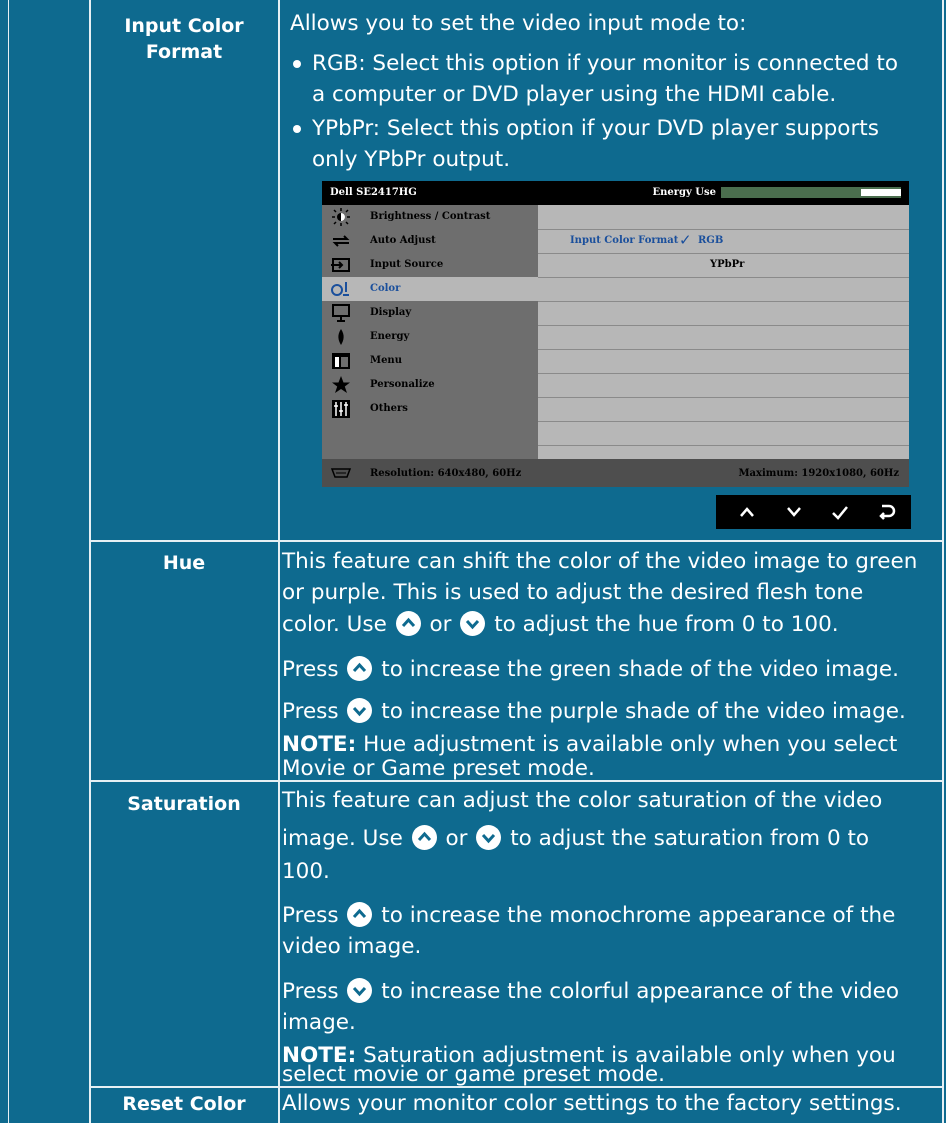 The image size is (946, 1123). I want to click on osd-submenu: Input Color Format ✓ RGB YPbPr, so click(723, 332).